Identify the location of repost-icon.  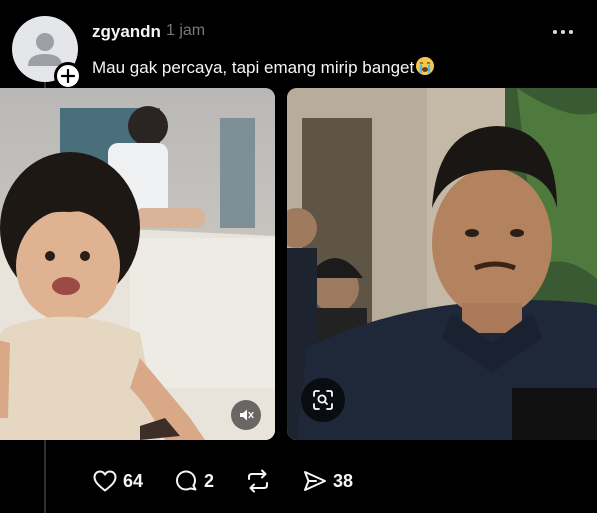
(258, 481).